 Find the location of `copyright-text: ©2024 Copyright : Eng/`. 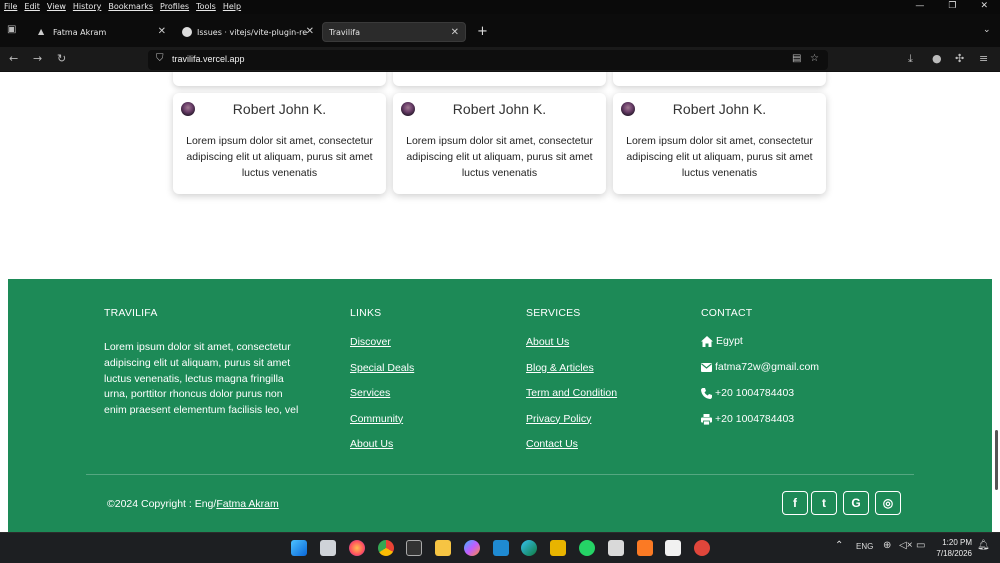

copyright-text: ©2024 Copyright : Eng/ is located at coordinates (162, 504).